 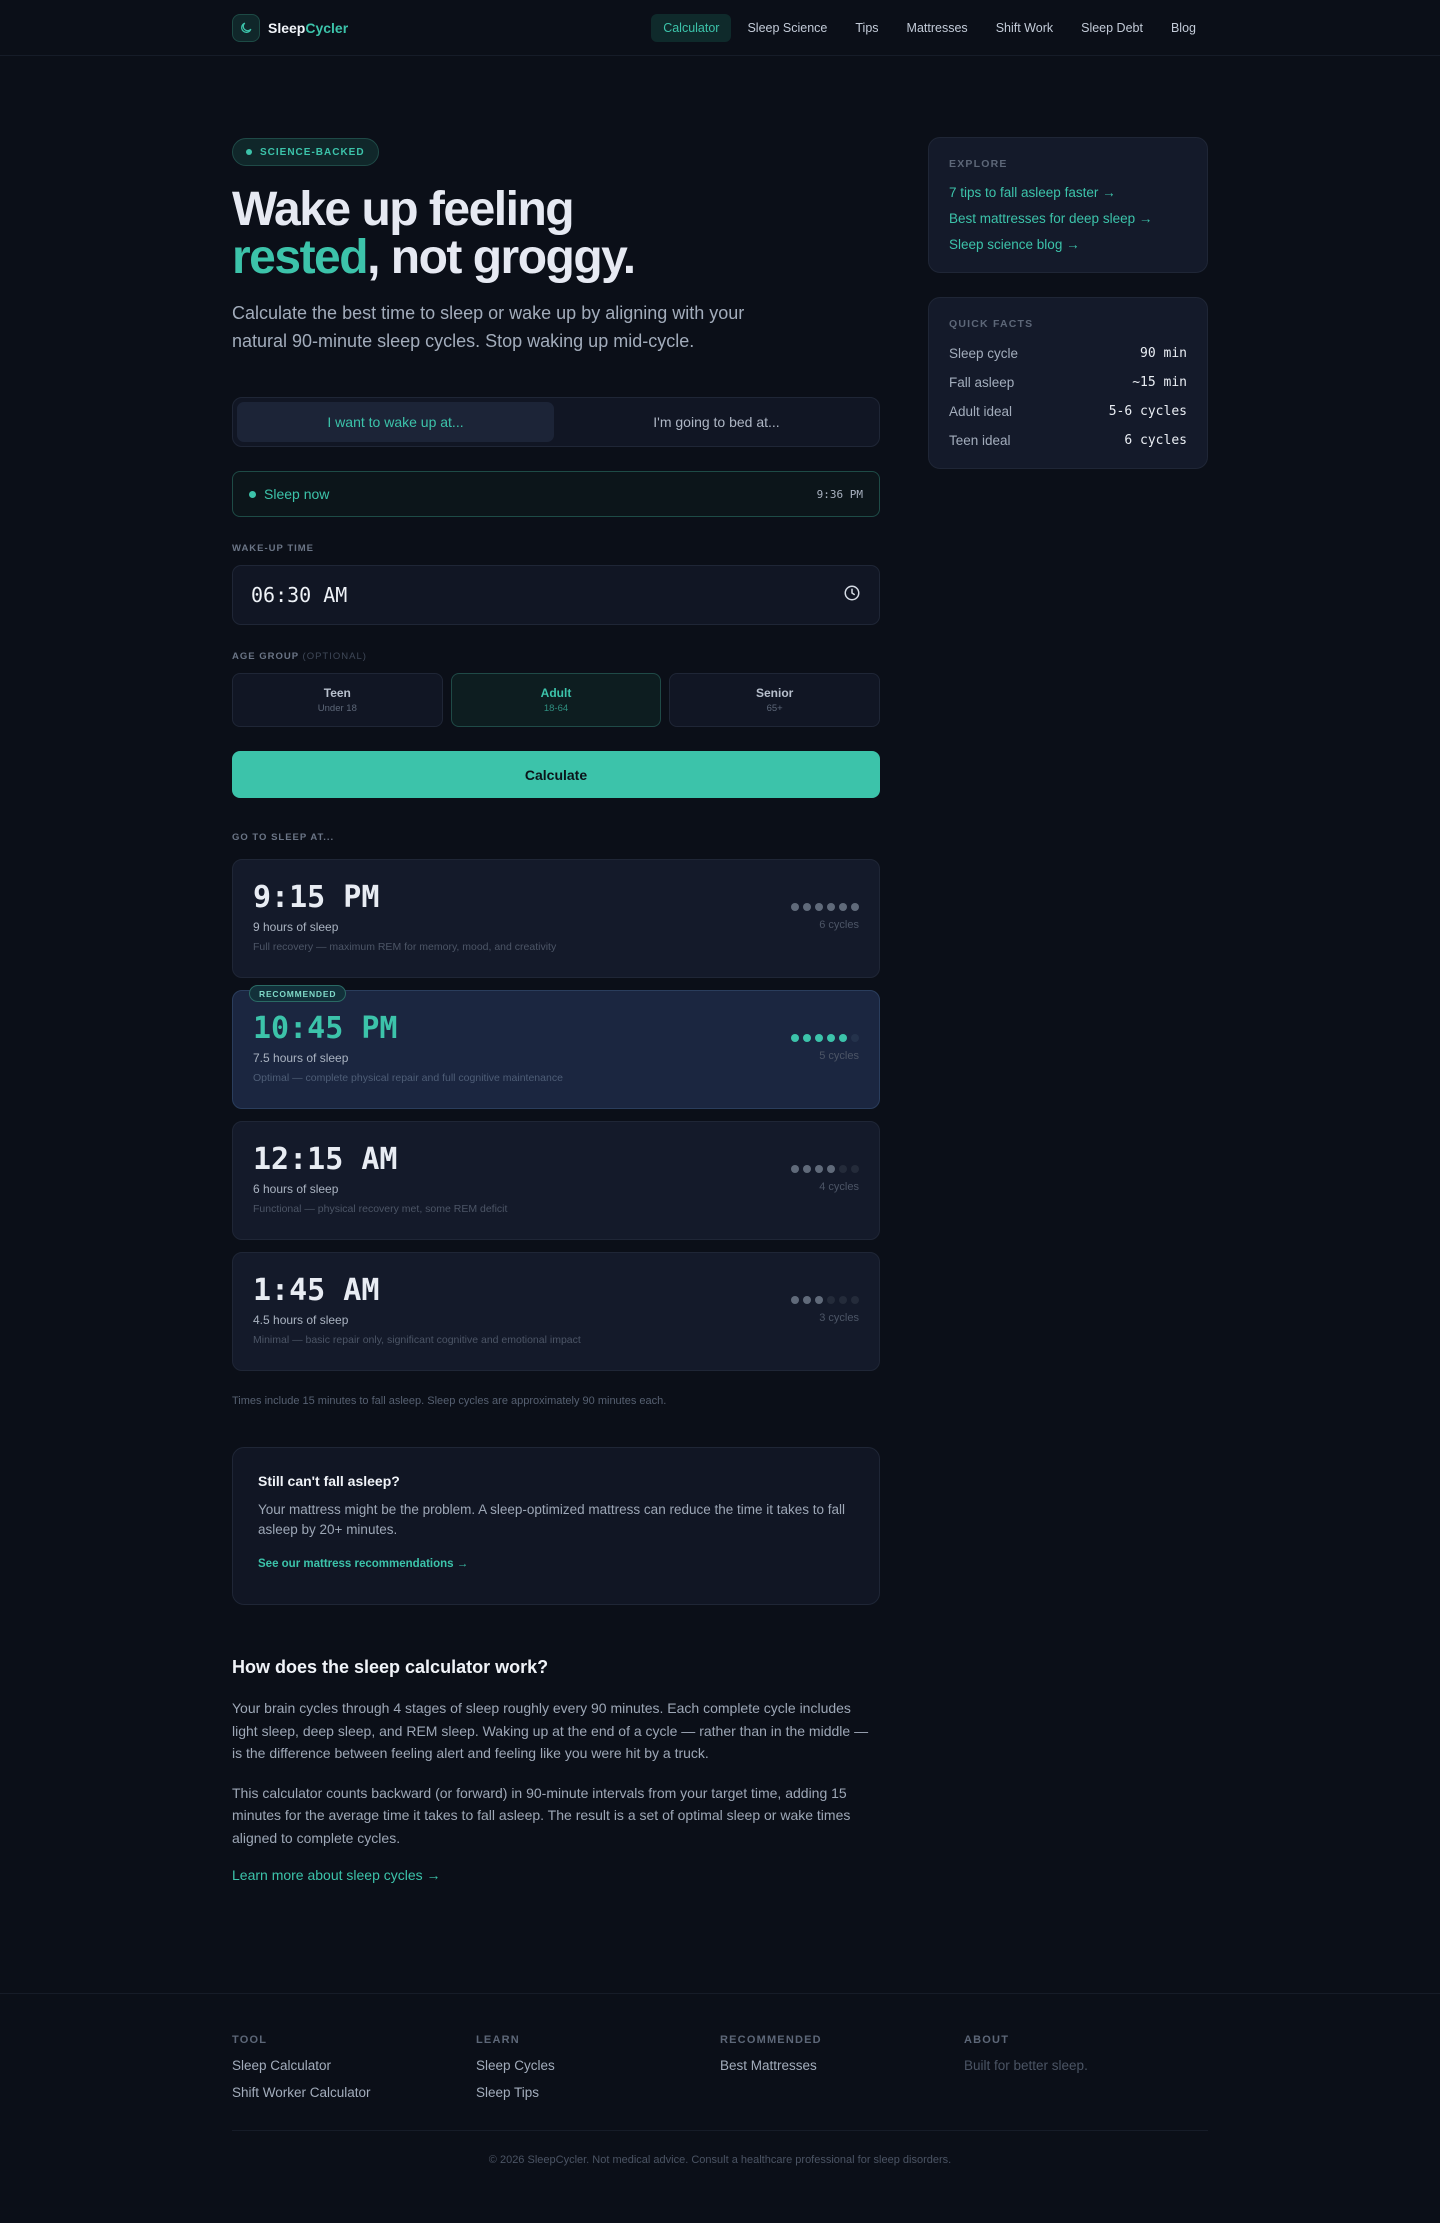 I want to click on footer-link-sleep-calculator: Sleep Calculator, so click(x=354, y=2065).